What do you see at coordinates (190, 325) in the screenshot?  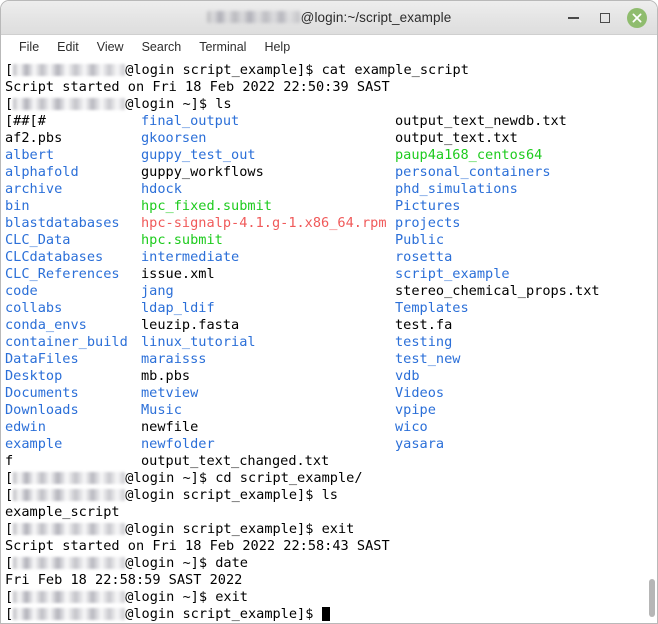 I see `ls-entry: leuzip.fasta` at bounding box center [190, 325].